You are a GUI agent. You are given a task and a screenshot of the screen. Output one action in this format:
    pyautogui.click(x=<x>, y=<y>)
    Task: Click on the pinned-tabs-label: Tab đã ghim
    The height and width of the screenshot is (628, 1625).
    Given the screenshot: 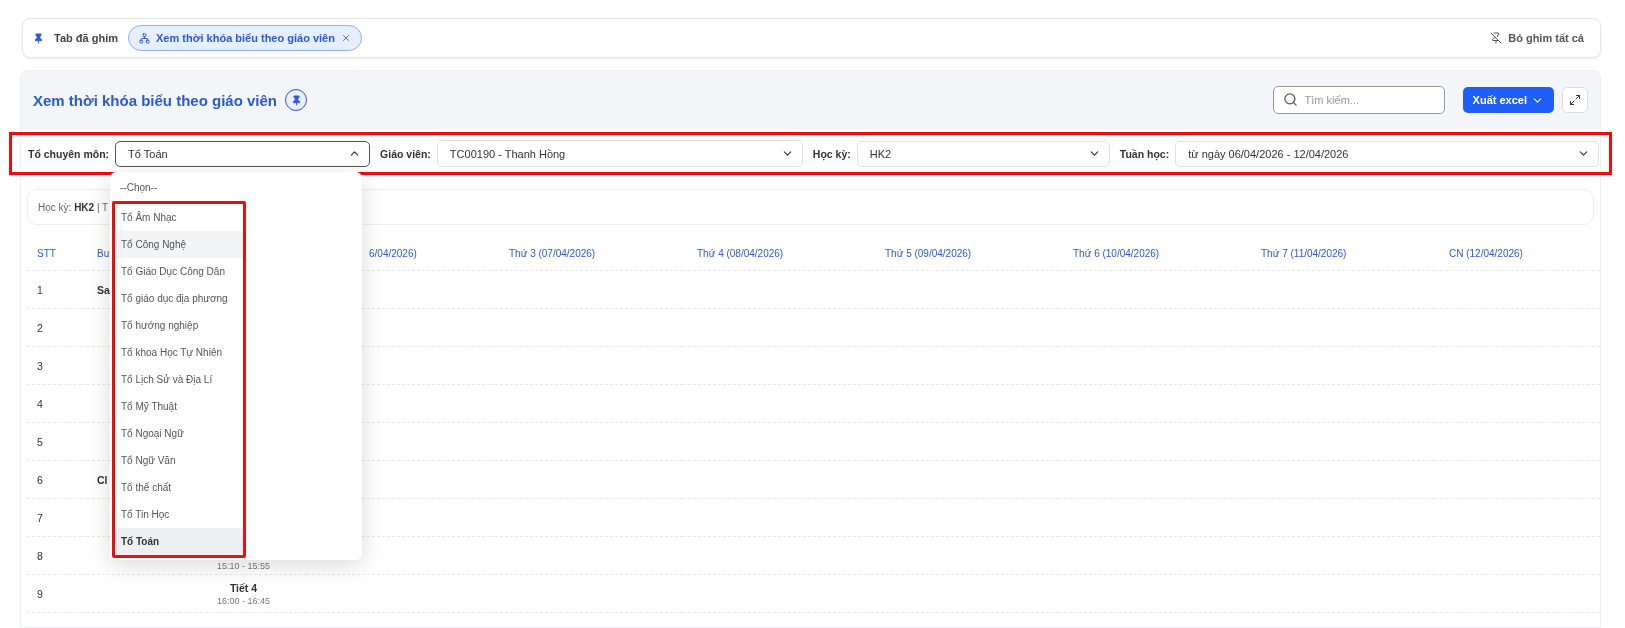 What is the action you would take?
    pyautogui.click(x=86, y=38)
    